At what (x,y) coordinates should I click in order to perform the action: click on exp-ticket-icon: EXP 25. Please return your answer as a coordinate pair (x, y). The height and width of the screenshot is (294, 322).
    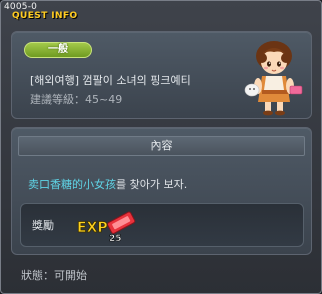
    Looking at the image, I should click on (108, 227).